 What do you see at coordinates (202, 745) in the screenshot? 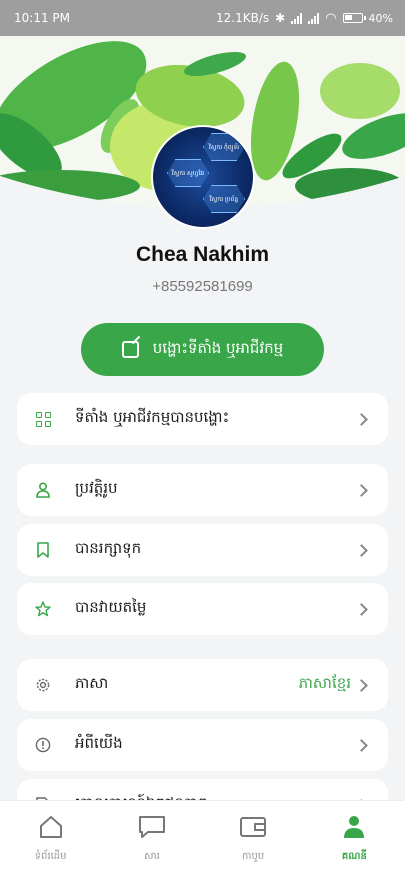
I see `menu-item-about: អំពីយើង` at bounding box center [202, 745].